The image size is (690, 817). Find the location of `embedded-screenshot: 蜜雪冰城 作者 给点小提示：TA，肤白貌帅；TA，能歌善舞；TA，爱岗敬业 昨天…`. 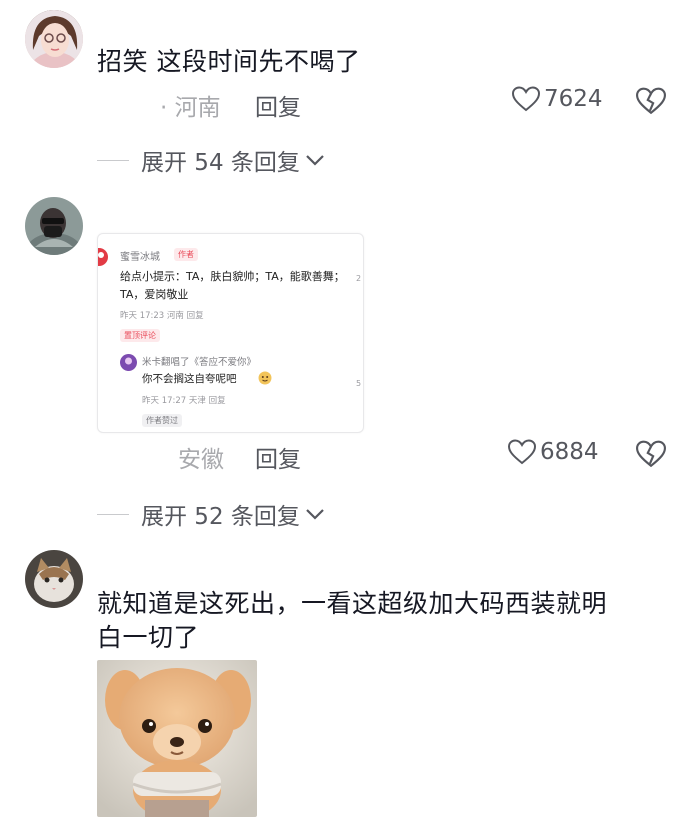

embedded-screenshot: 蜜雪冰城 作者 给点小提示：TA，肤白貌帅；TA，能歌善舞；TA，爱岗敬业 昨天… is located at coordinates (230, 333).